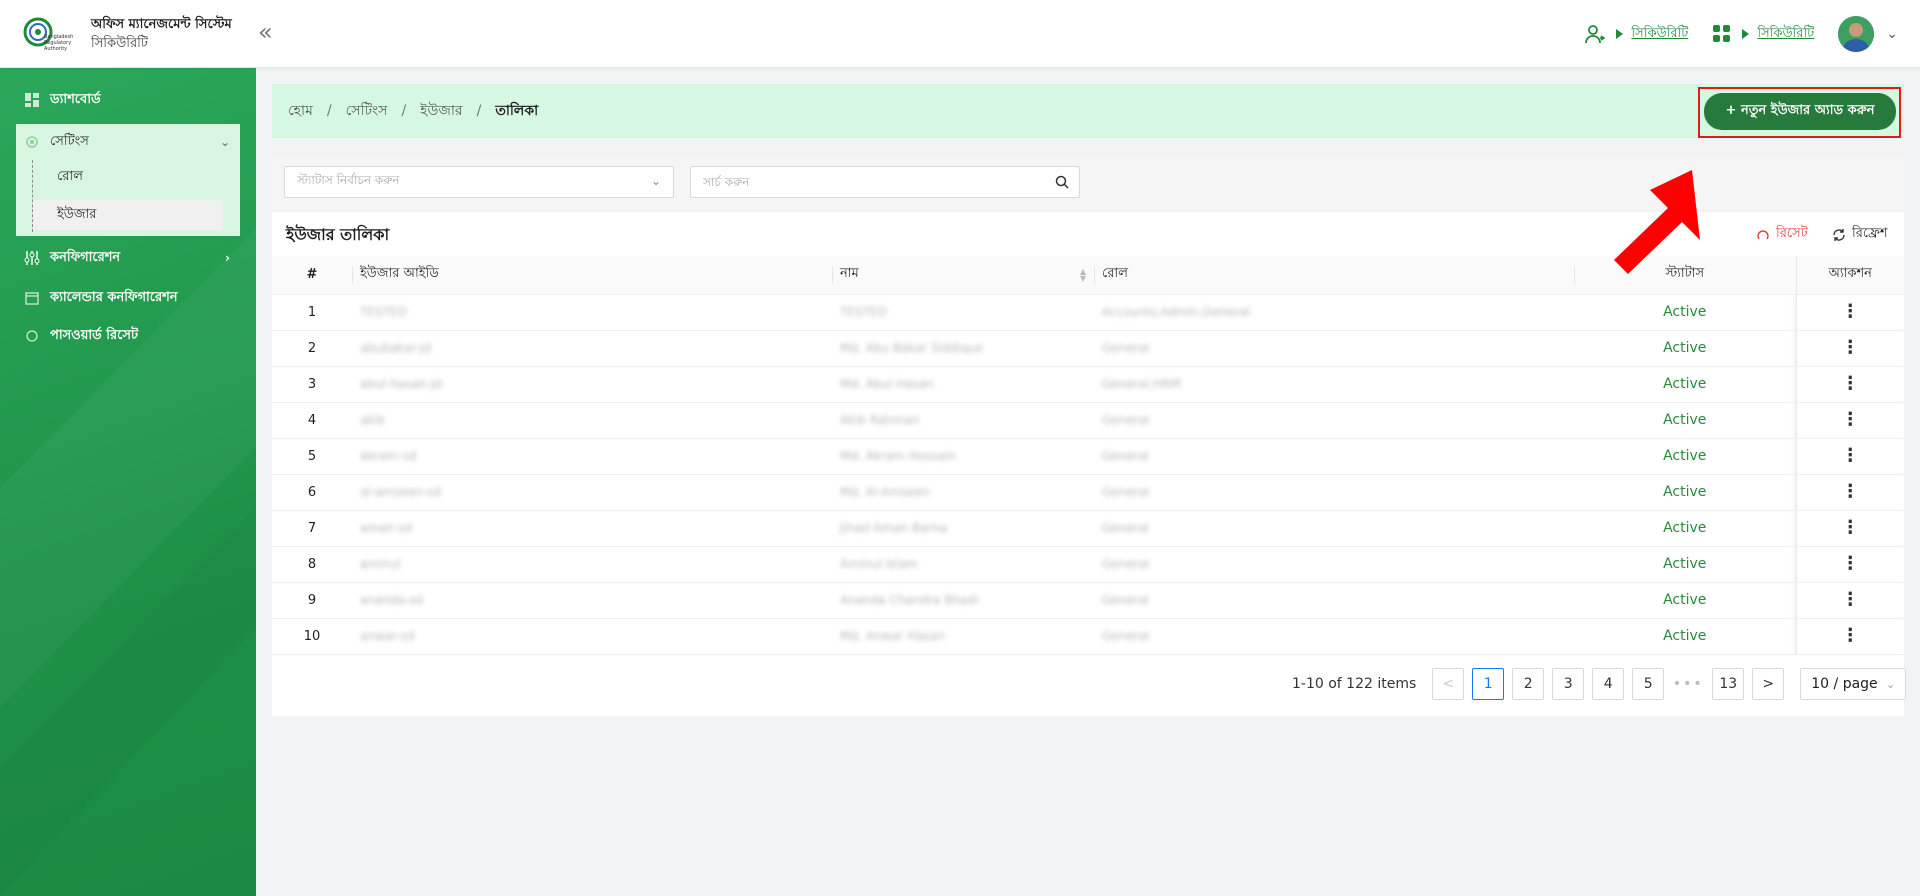  What do you see at coordinates (1870, 233) in the screenshot?
I see `refresh-label: রিফ্রেশ` at bounding box center [1870, 233].